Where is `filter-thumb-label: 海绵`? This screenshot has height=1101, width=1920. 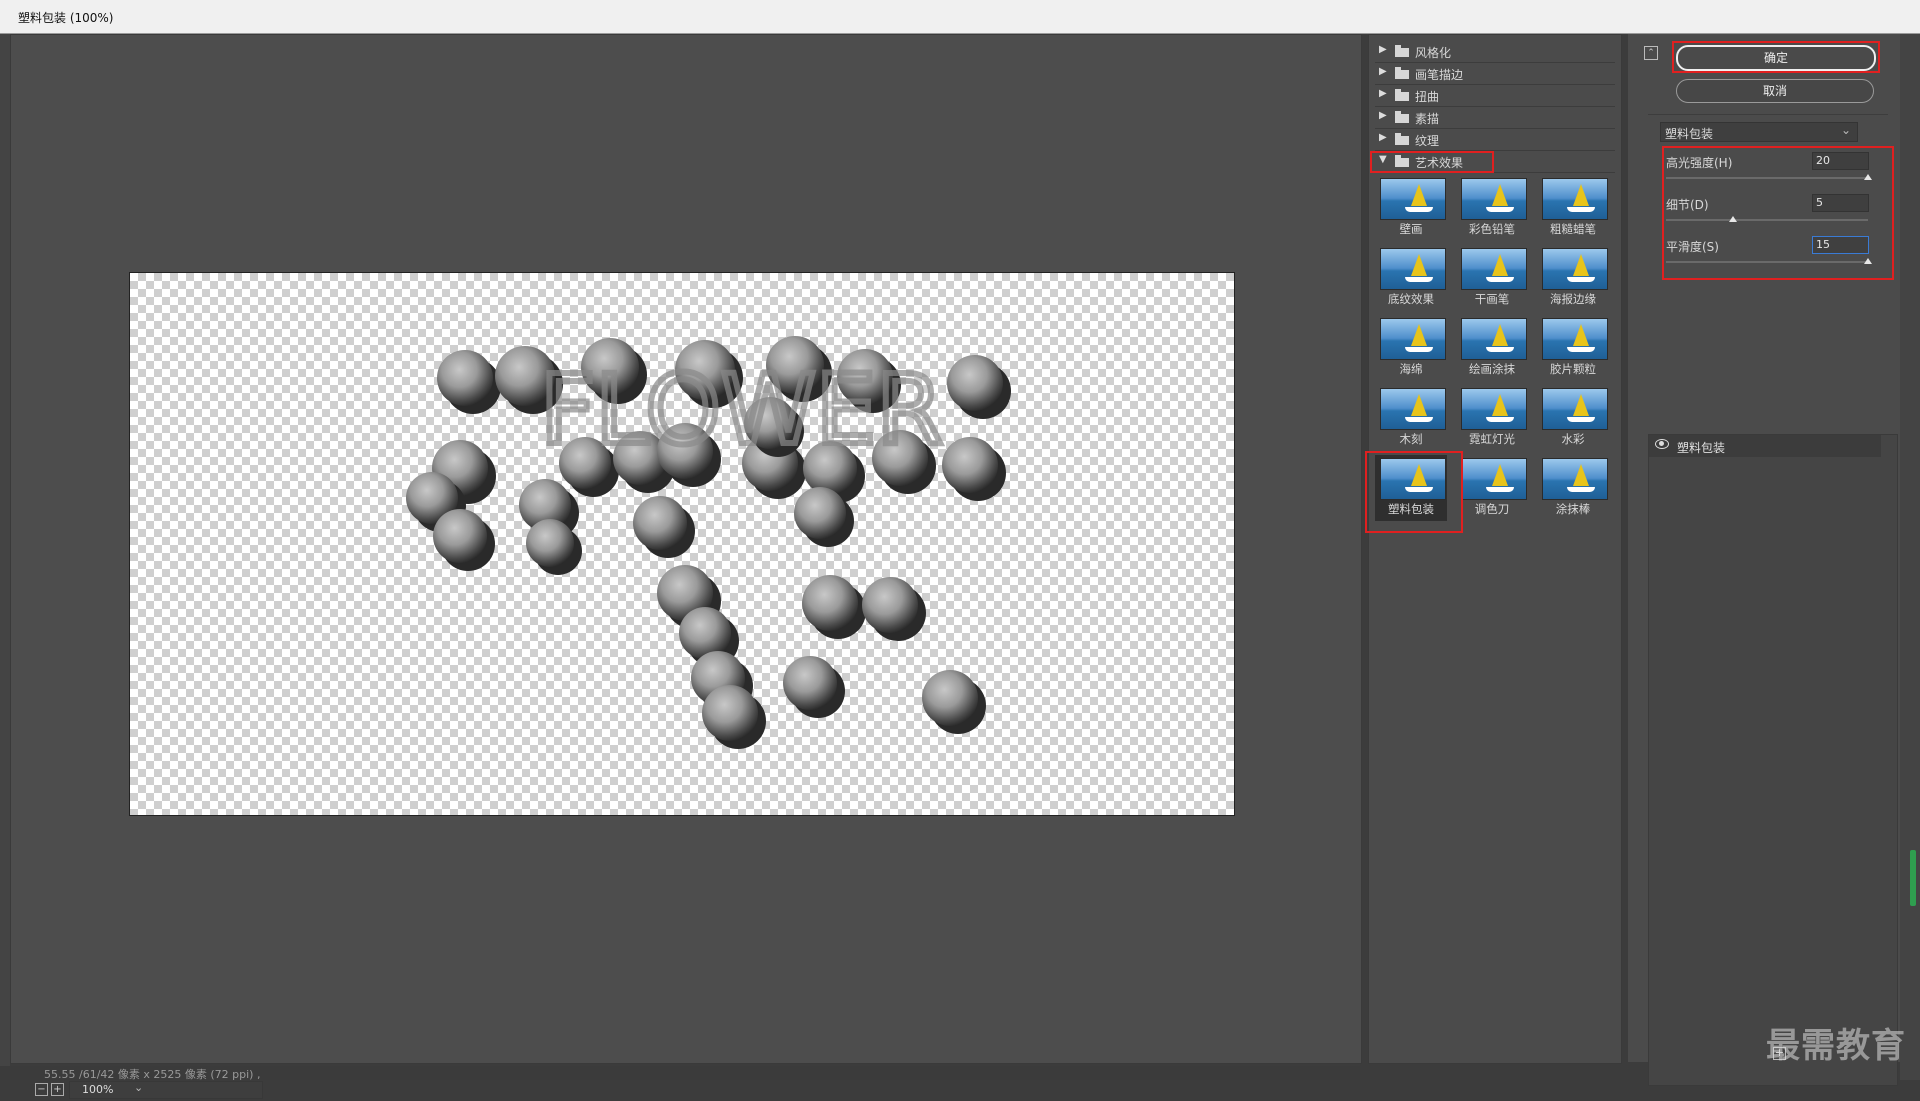
filter-thumb-label: 海绵 is located at coordinates (1411, 369).